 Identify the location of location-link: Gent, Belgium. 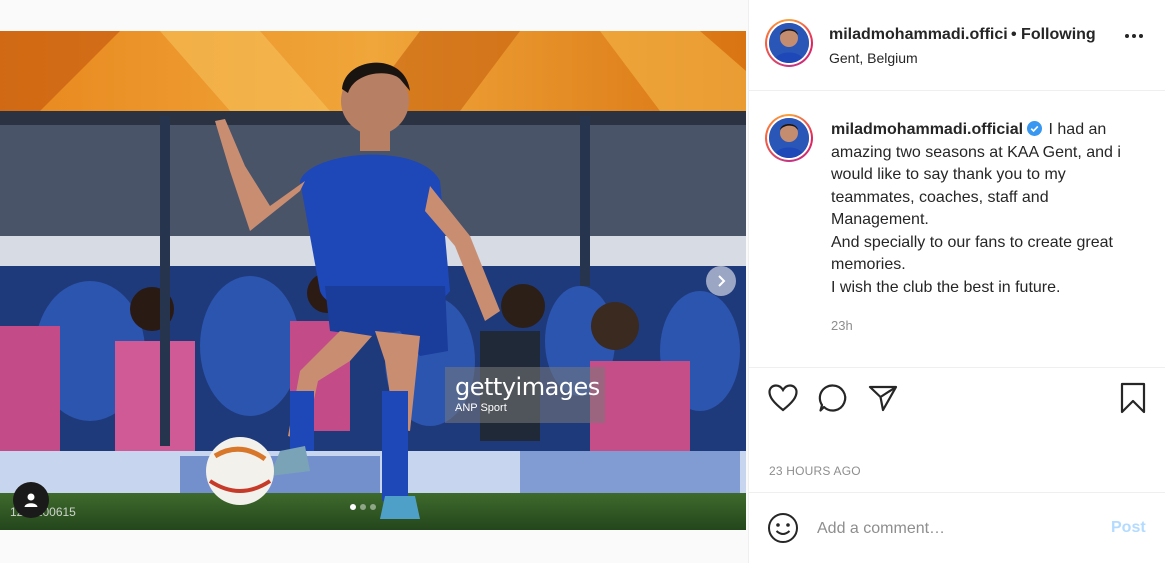
(873, 58).